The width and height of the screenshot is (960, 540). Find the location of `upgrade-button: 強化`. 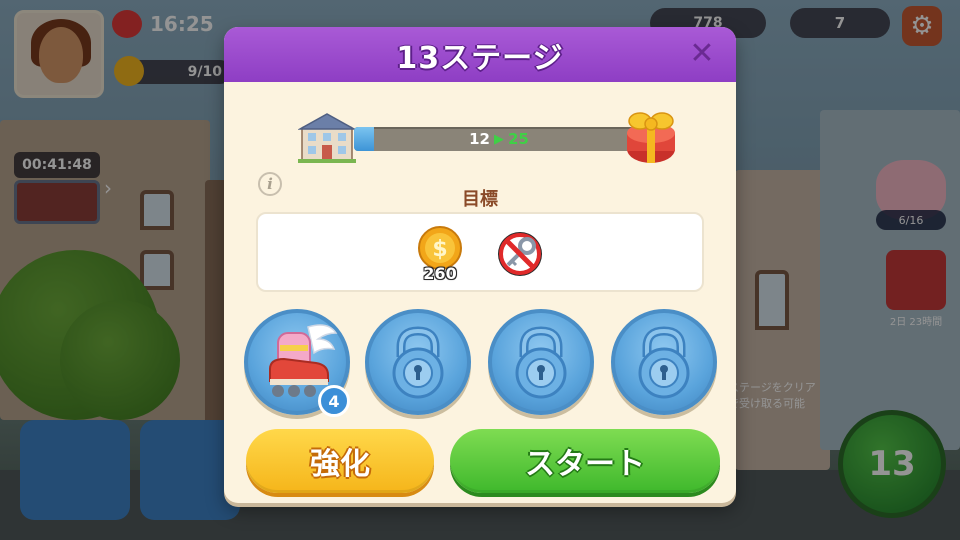

upgrade-button: 強化 is located at coordinates (340, 461).